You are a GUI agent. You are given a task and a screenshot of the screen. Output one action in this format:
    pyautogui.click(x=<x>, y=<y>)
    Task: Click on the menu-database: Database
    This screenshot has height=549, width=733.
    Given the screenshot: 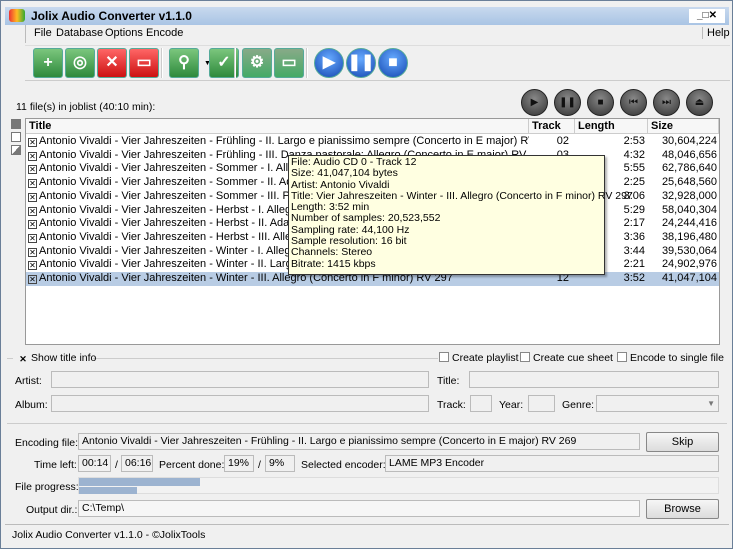 What is the action you would take?
    pyautogui.click(x=79, y=33)
    